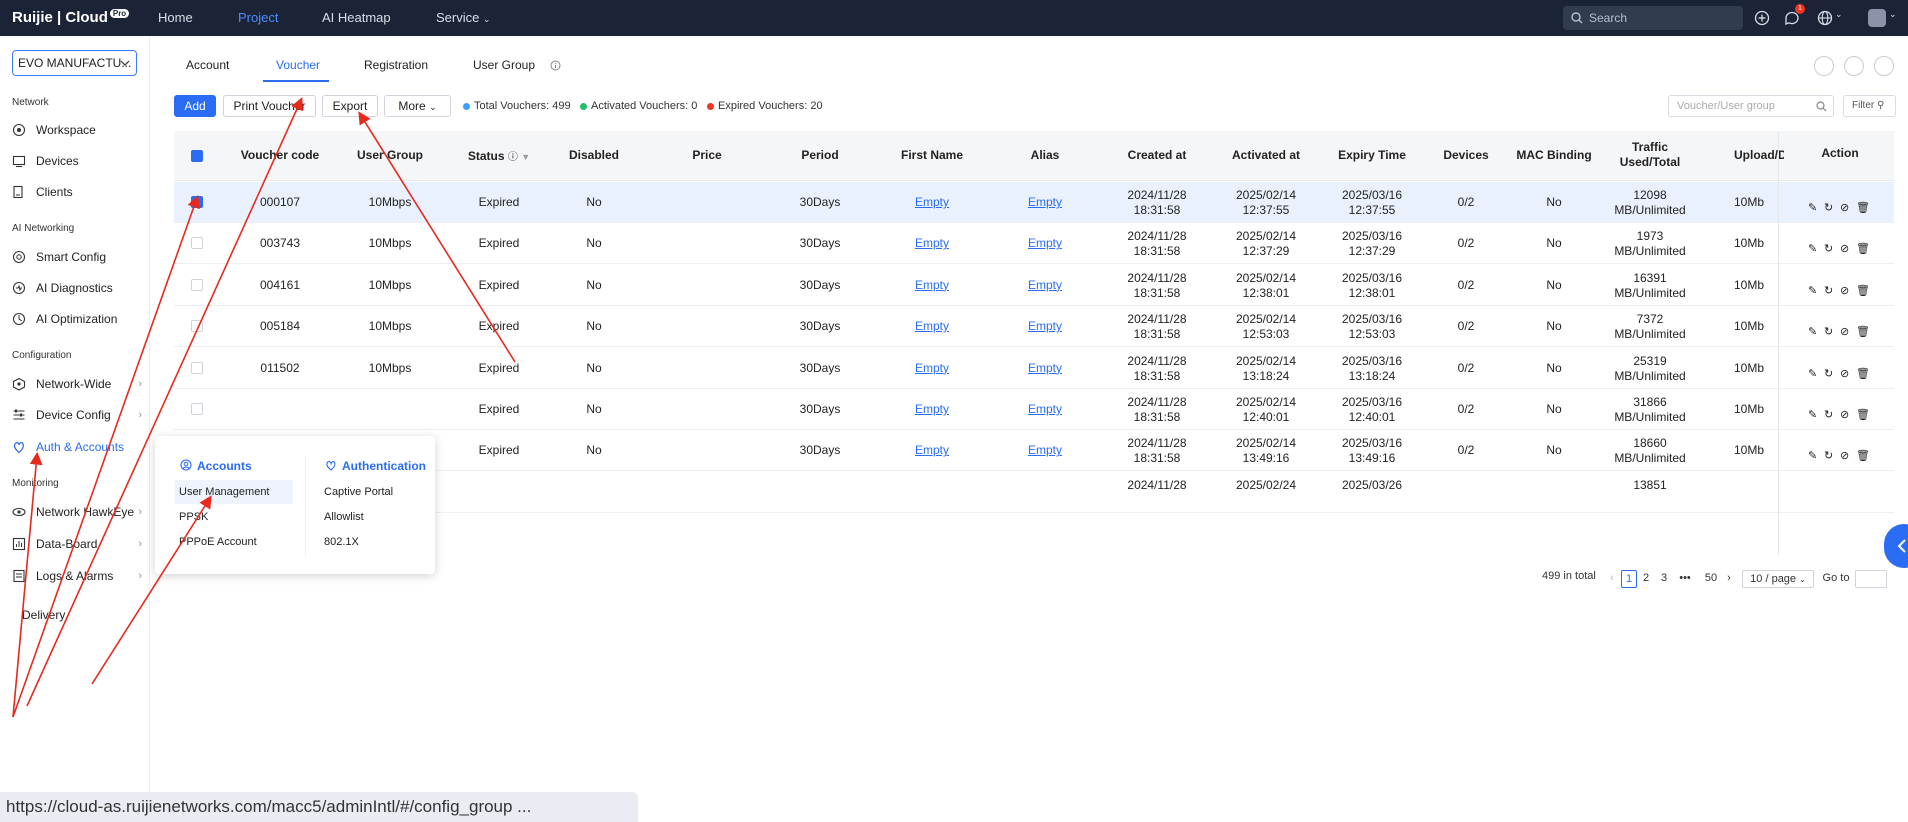  Describe the element at coordinates (151, 590) in the screenshot. I see `arrow-to-user-management` at that location.